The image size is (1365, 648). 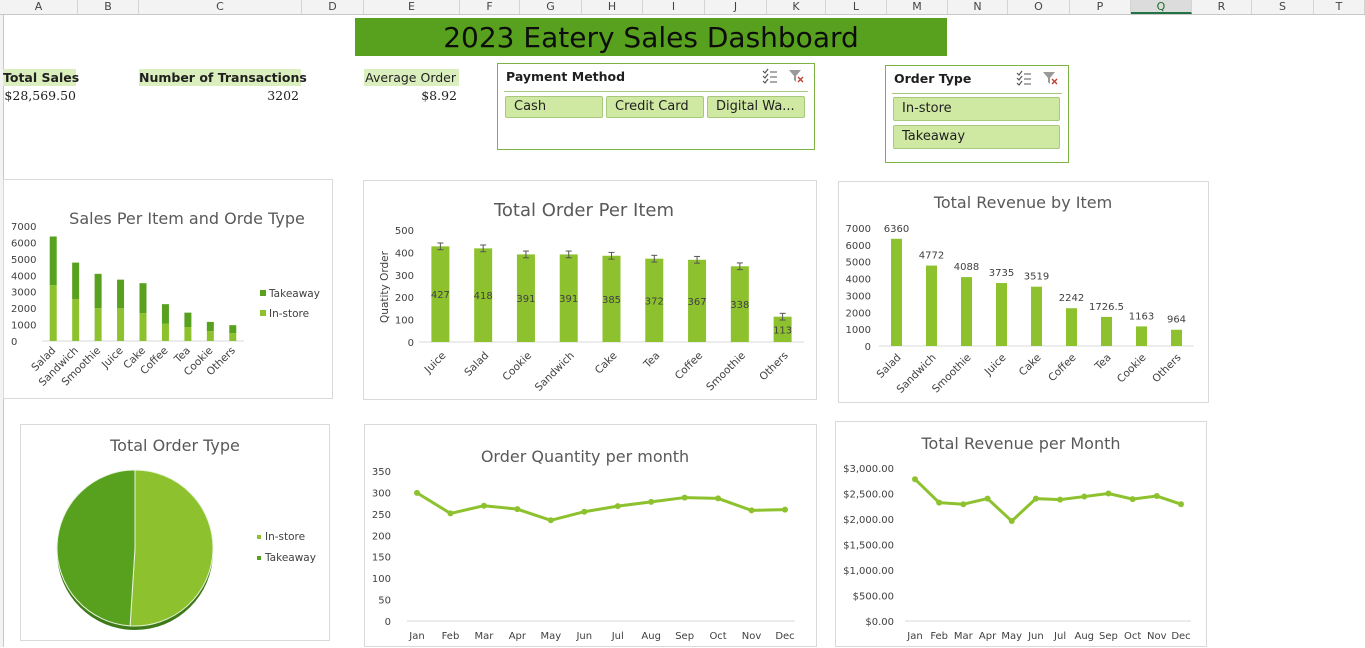 I want to click on data-label: 3735, so click(x=1001, y=273).